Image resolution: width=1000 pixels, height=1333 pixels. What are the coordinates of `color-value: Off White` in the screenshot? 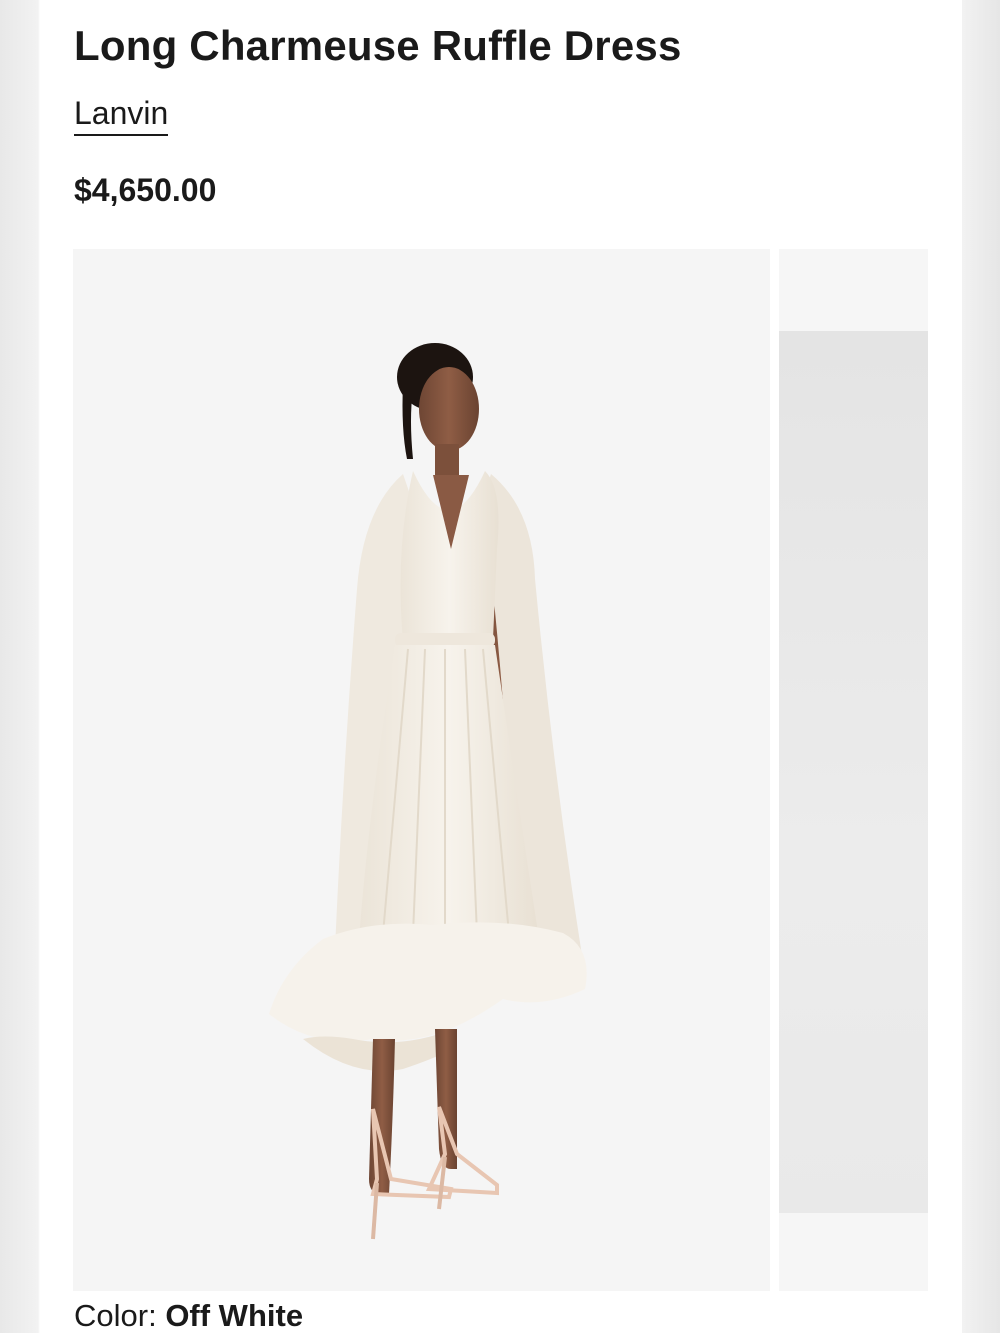 It's located at (234, 1315).